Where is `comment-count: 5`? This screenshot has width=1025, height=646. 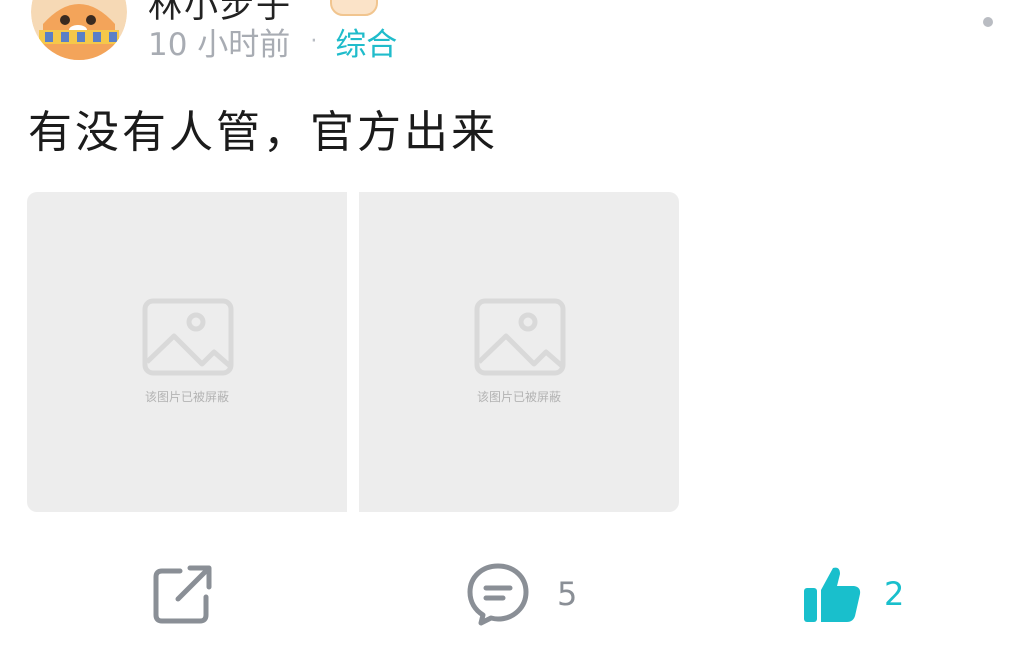 comment-count: 5 is located at coordinates (567, 594).